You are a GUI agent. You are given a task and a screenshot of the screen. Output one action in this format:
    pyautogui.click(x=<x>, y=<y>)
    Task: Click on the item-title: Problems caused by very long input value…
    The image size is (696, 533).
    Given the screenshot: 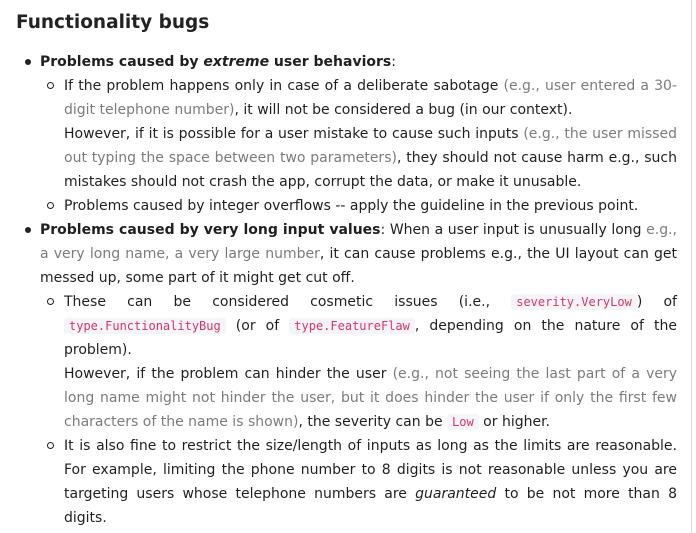 What is the action you would take?
    pyautogui.click(x=210, y=230)
    